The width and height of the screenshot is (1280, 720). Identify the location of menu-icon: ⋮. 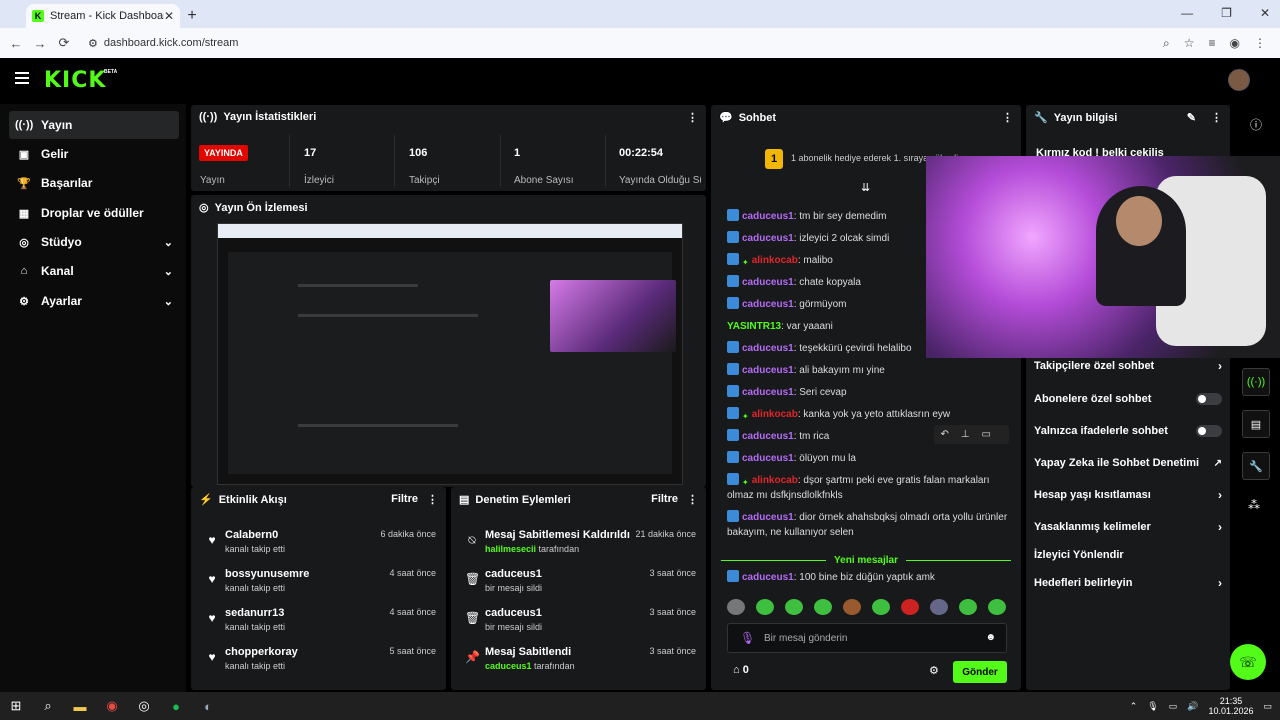
(1260, 43).